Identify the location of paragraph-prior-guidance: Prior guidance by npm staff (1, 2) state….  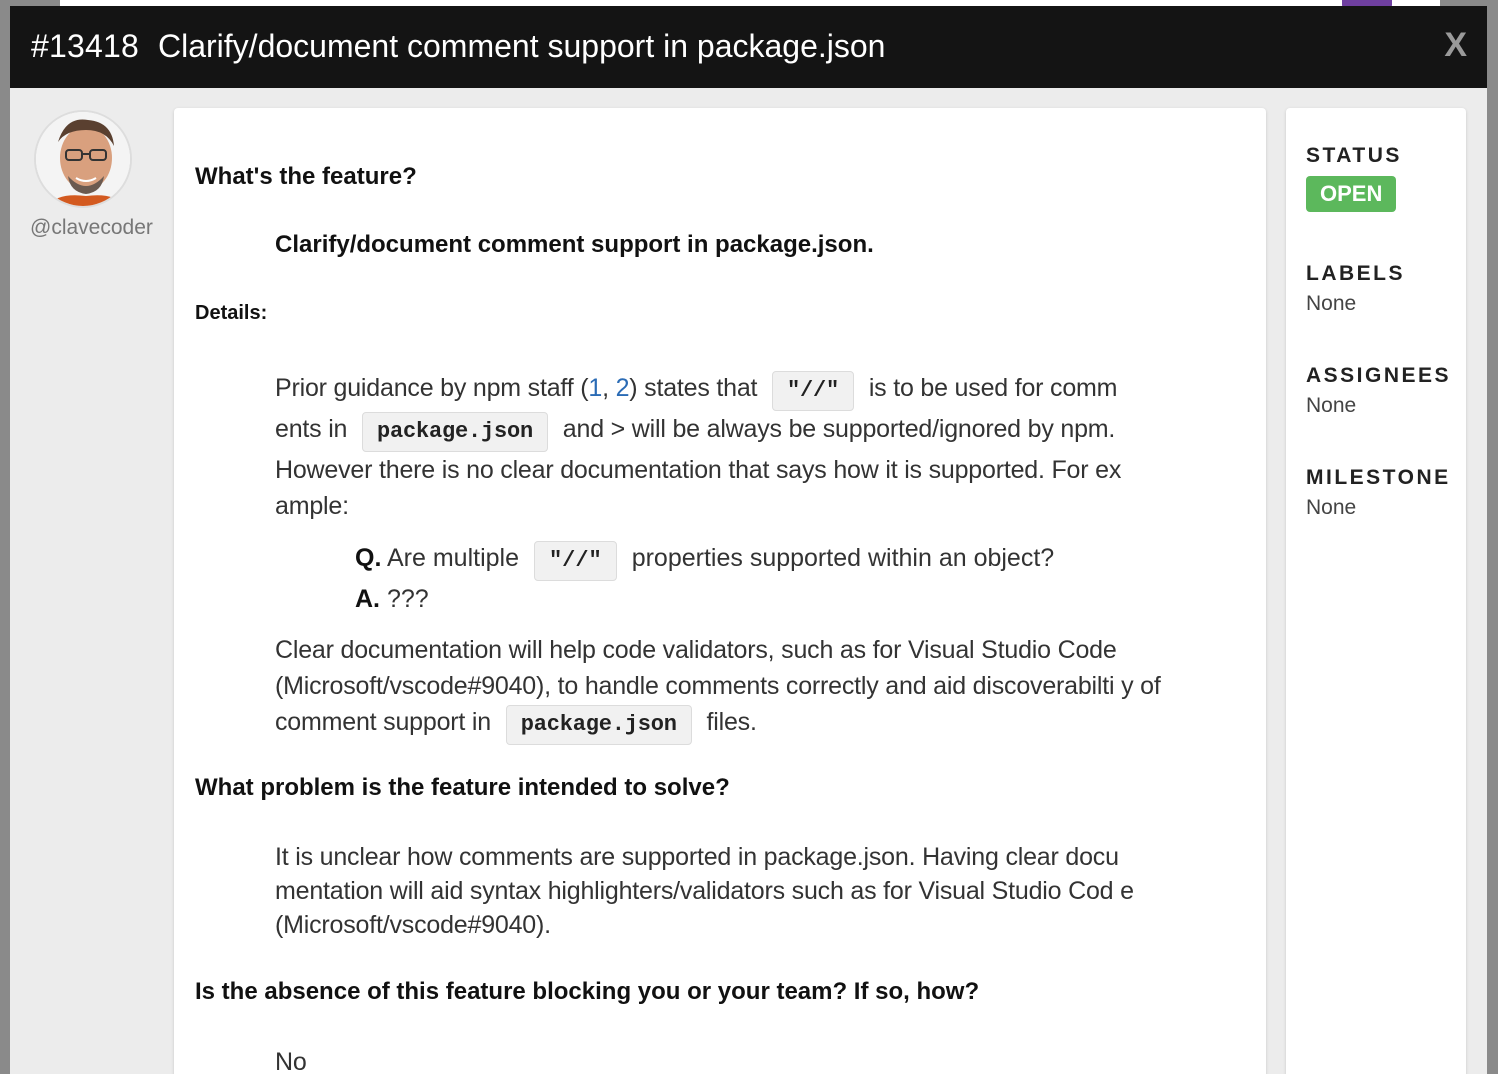
(720, 447).